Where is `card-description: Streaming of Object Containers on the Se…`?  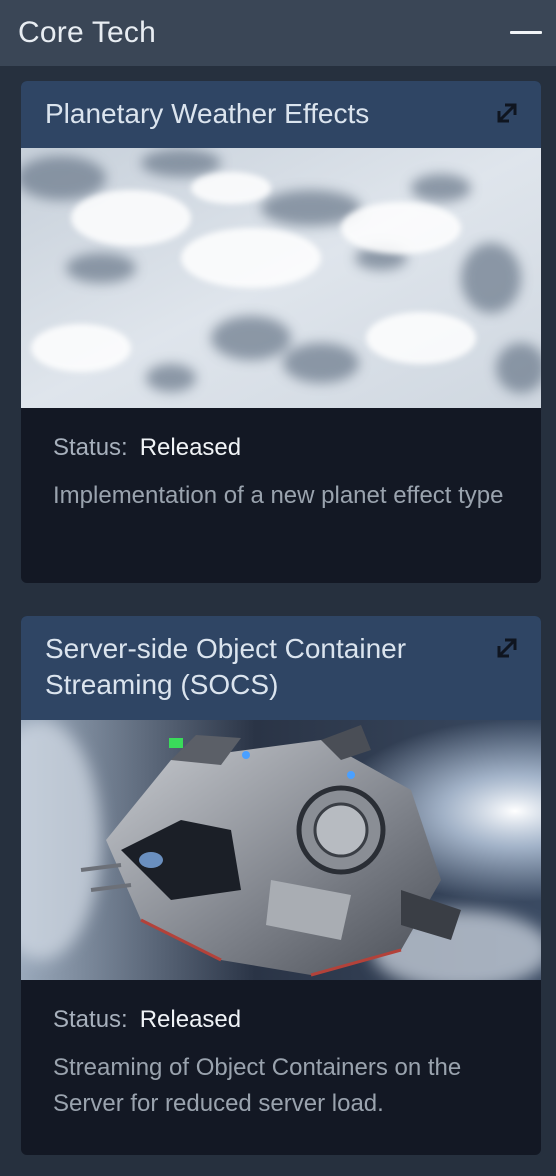
card-description: Streaming of Object Containers on the Se… is located at coordinates (257, 1085).